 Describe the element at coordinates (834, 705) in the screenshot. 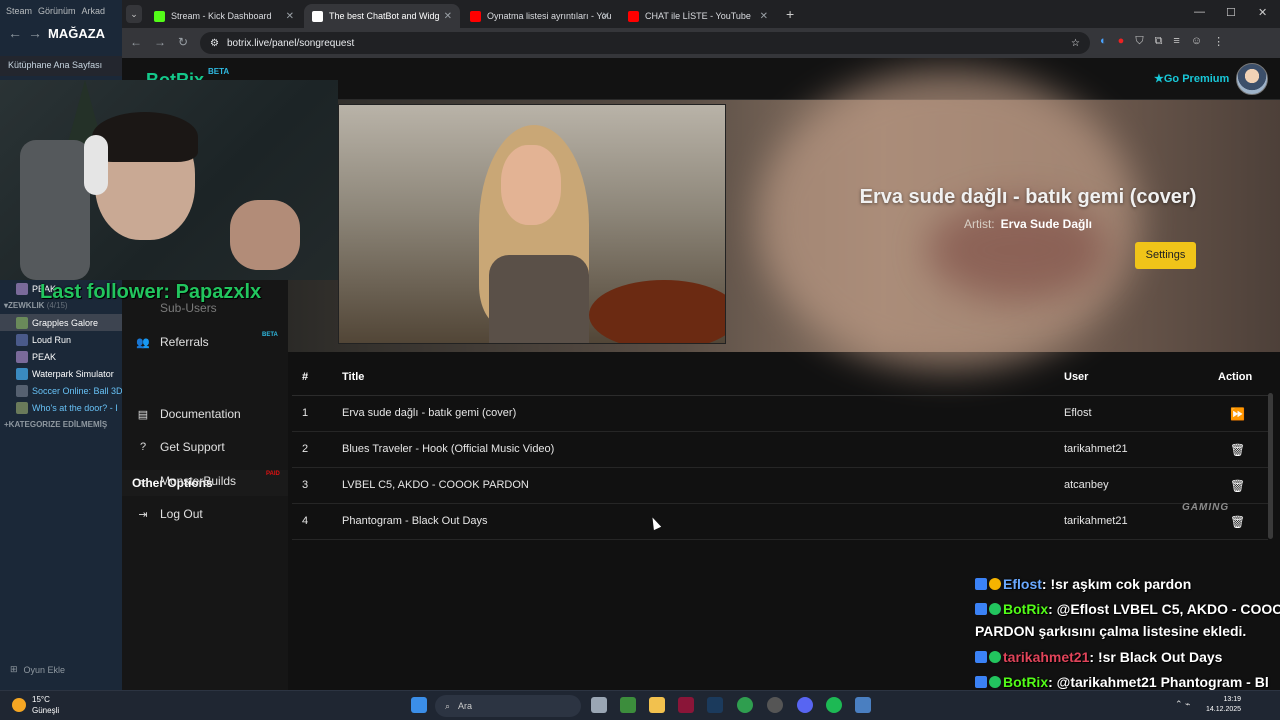

I see `spotify-icon` at that location.